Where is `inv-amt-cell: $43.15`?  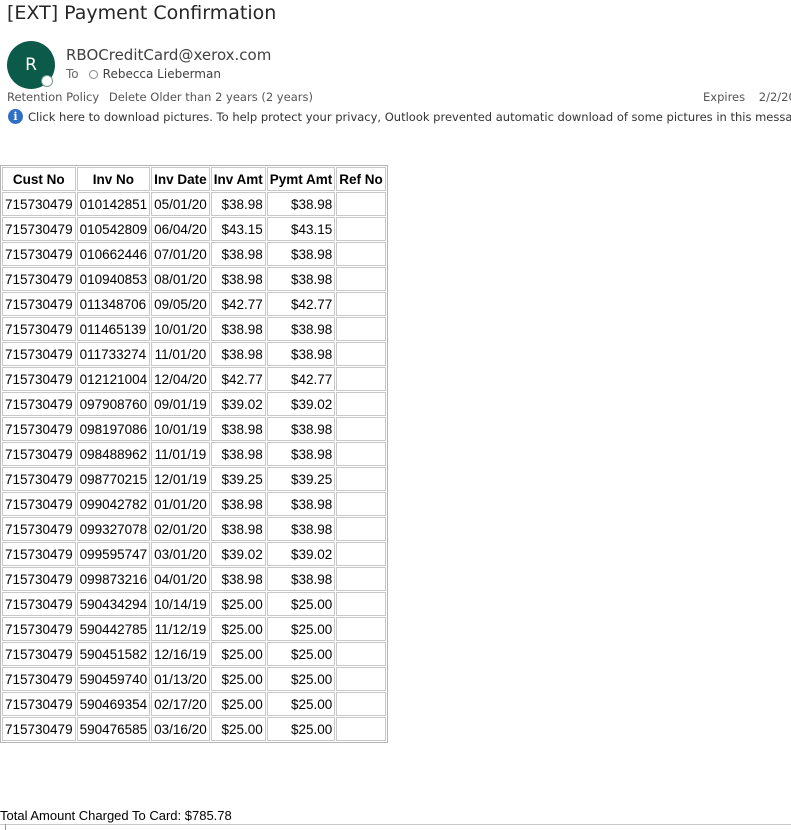 inv-amt-cell: $43.15 is located at coordinates (238, 229).